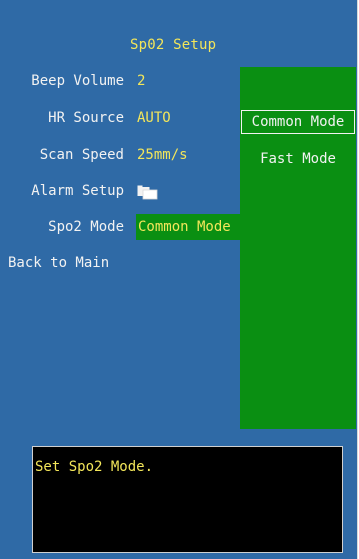  What do you see at coordinates (58, 263) in the screenshot?
I see `back-to-main-button: Back to Main` at bounding box center [58, 263].